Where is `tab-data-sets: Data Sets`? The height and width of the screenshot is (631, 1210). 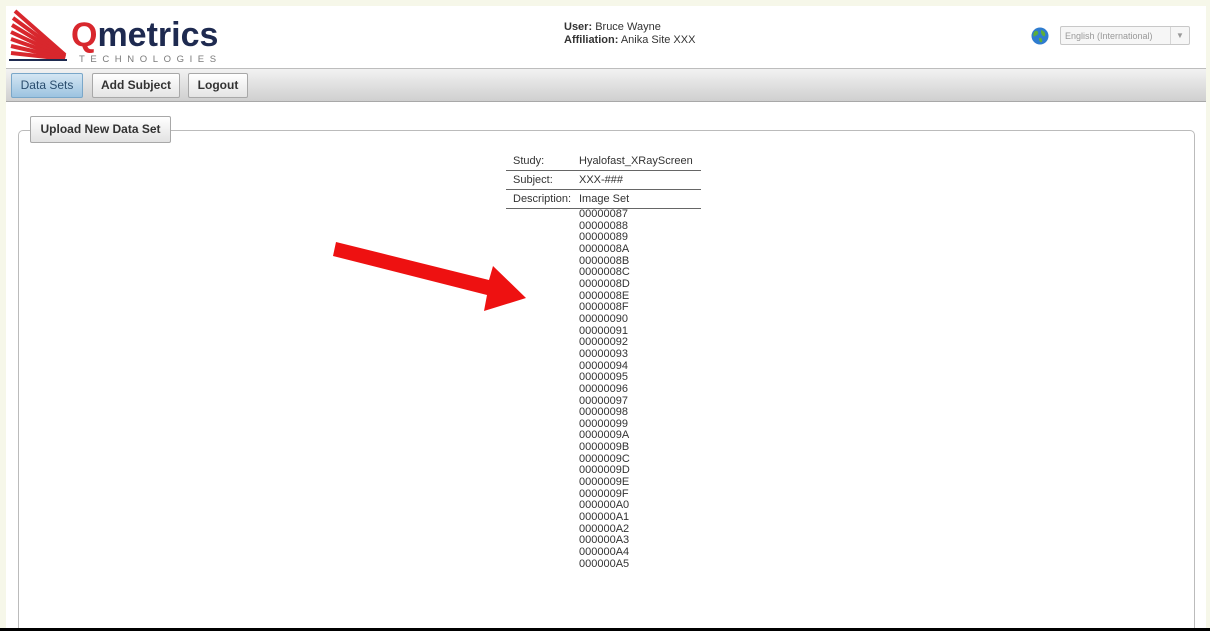
tab-data-sets: Data Sets is located at coordinates (47, 85).